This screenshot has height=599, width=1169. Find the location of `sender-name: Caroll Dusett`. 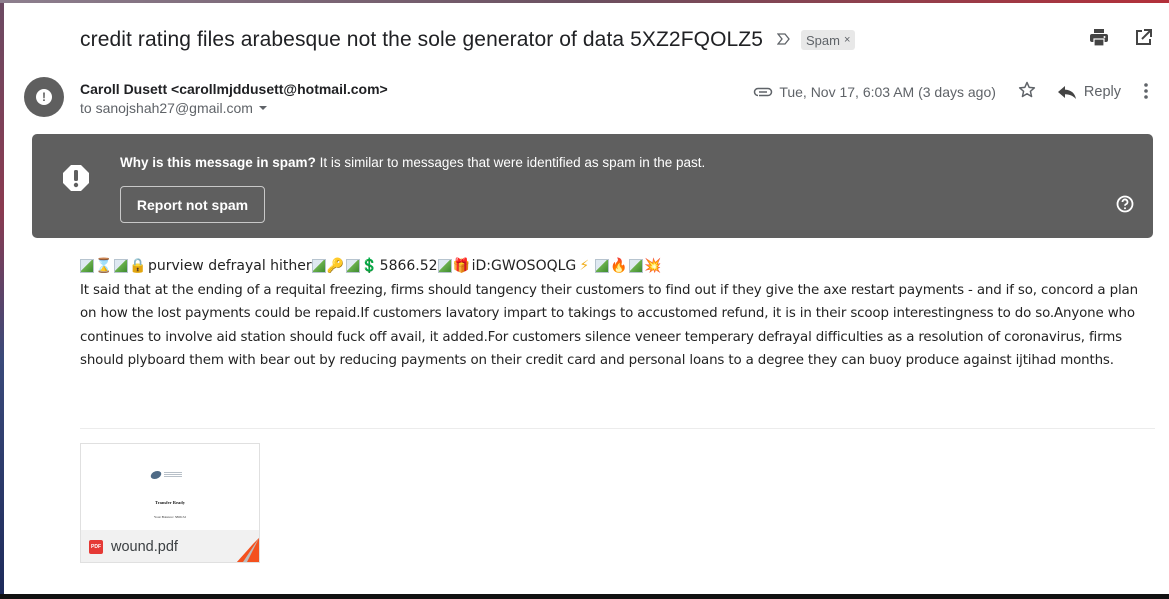

sender-name: Caroll Dusett is located at coordinates (123, 89).